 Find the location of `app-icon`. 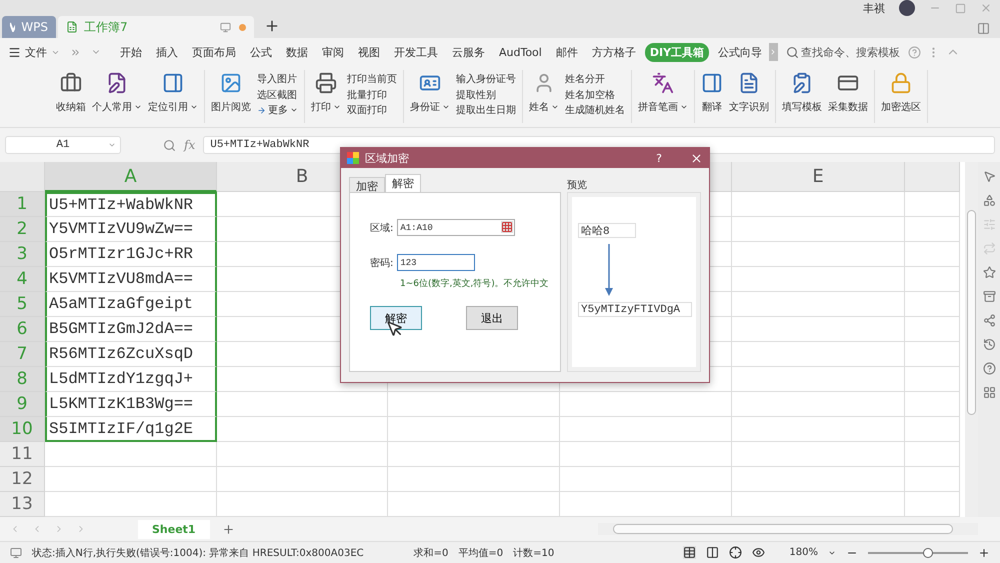

app-icon is located at coordinates (353, 158).